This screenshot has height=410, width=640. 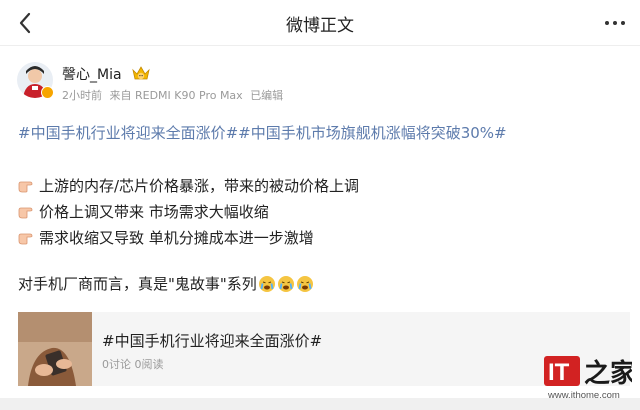 I want to click on more-dots-icon, so click(x=615, y=23).